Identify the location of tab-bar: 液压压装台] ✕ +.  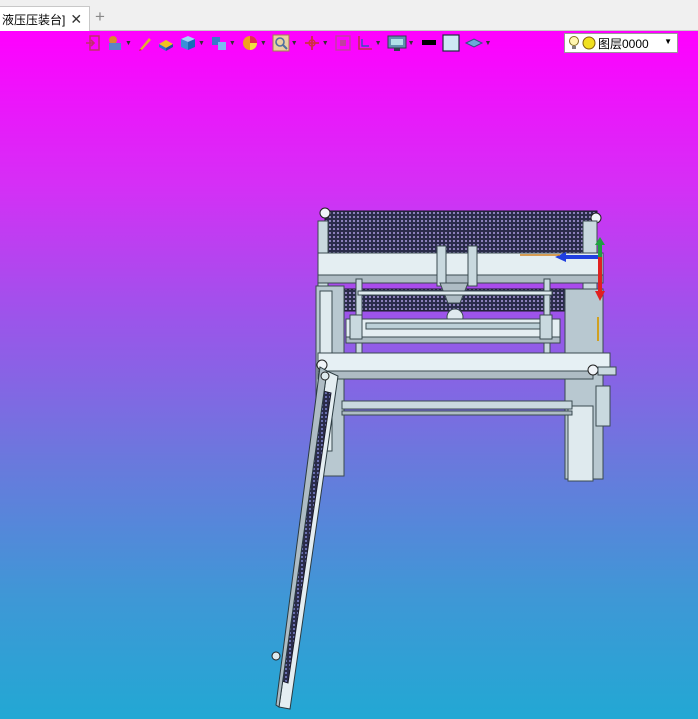
(349, 15).